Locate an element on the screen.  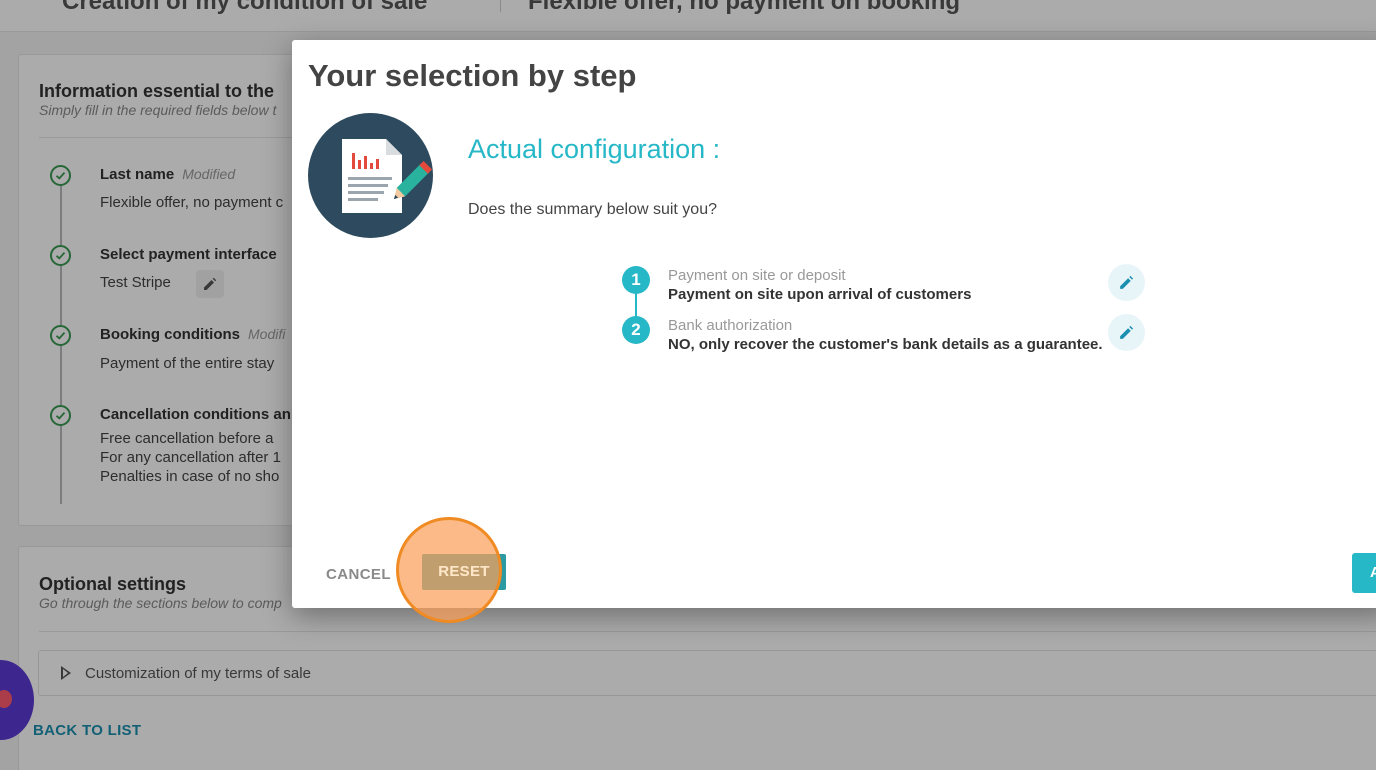
step-caption: Bank authorization is located at coordinates (730, 325).